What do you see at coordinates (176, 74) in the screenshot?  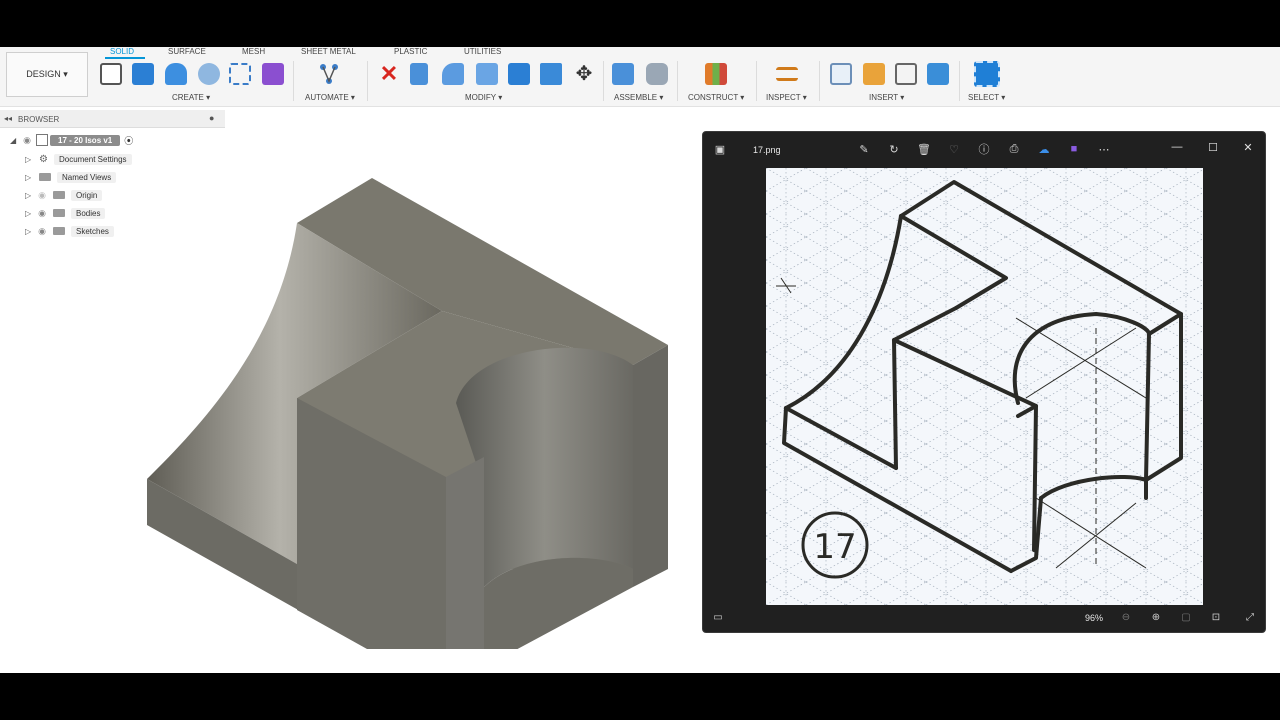 I see `revolve-icon` at bounding box center [176, 74].